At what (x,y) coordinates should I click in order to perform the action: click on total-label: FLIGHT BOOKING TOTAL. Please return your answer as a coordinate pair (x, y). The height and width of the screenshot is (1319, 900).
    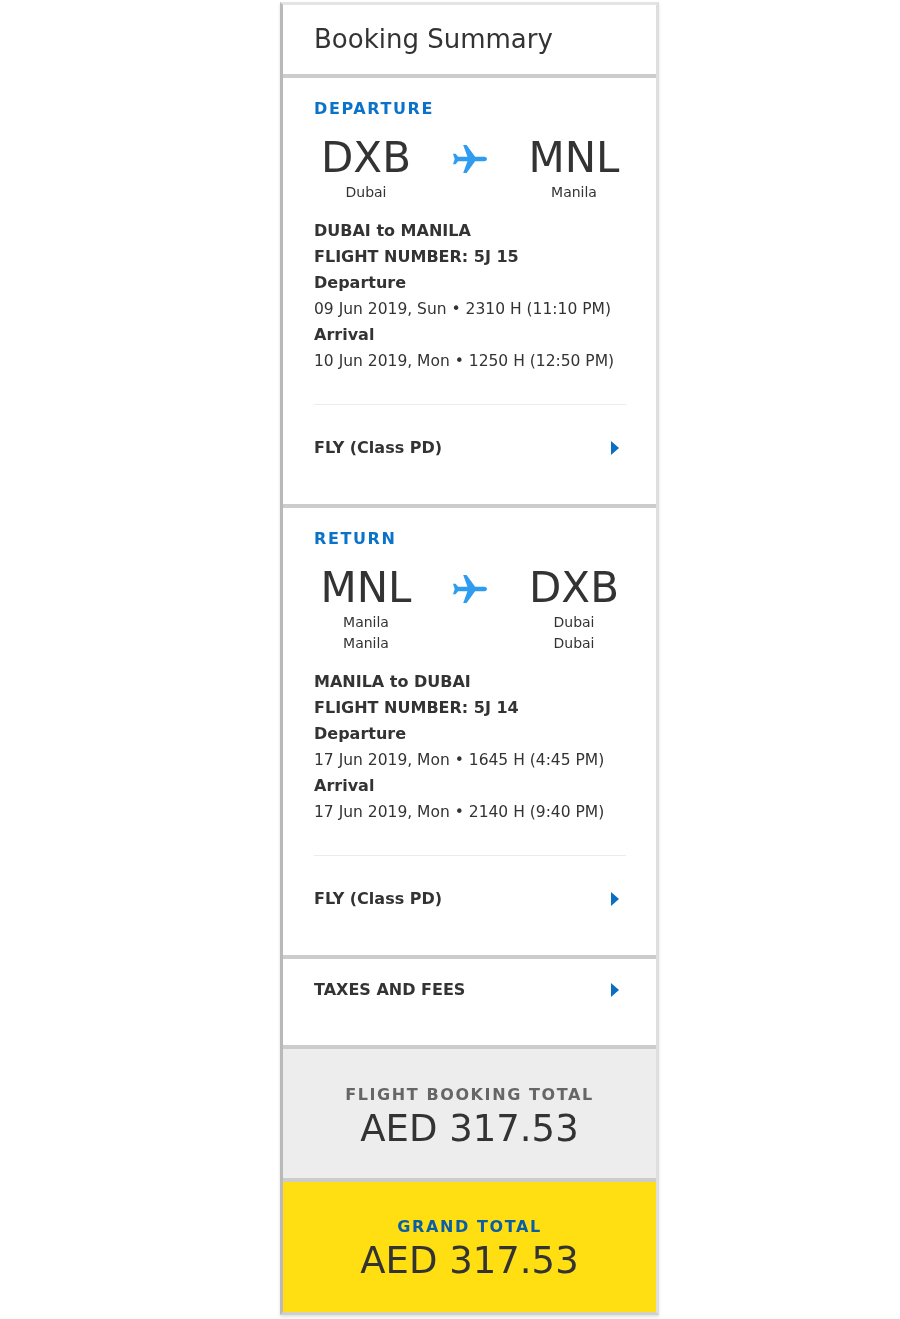
    Looking at the image, I should click on (469, 1095).